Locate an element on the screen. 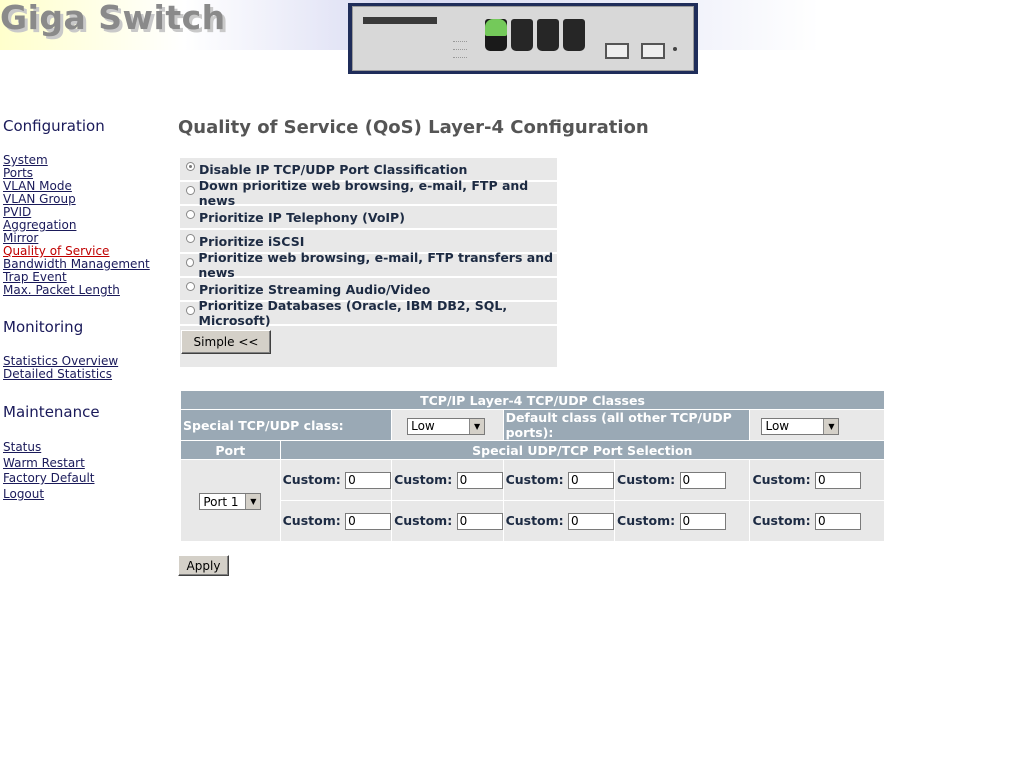 The height and width of the screenshot is (768, 1024). special-class-value: Low is located at coordinates (423, 426).